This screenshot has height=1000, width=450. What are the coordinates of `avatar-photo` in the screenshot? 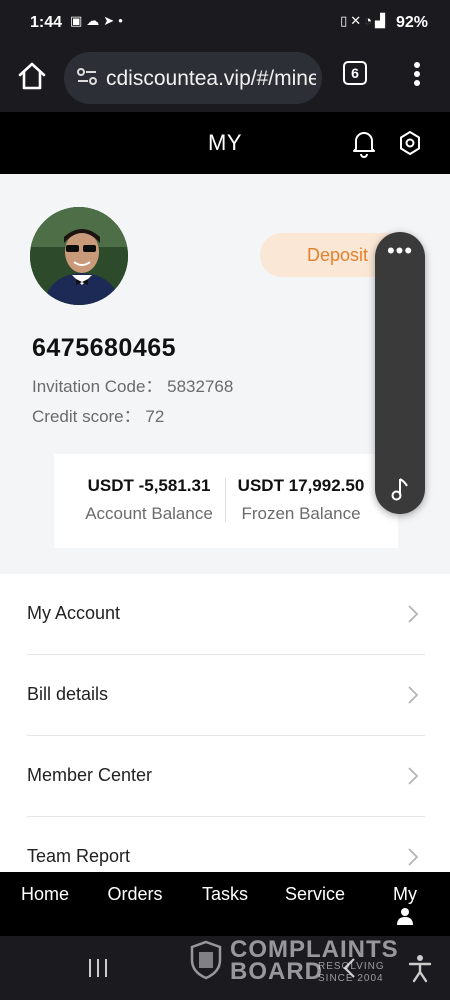 It's located at (79, 256).